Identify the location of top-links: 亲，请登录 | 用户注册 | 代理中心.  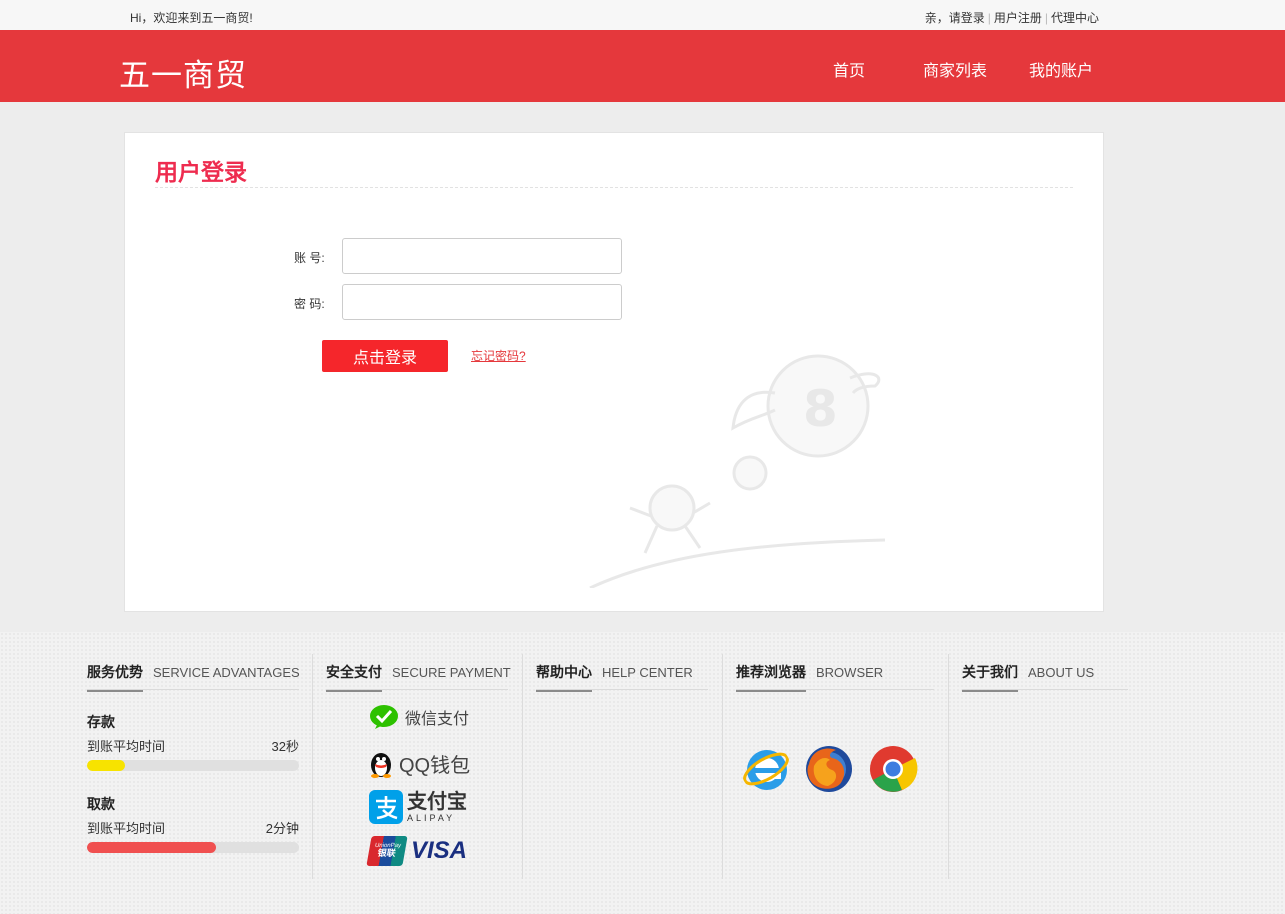
(1012, 17).